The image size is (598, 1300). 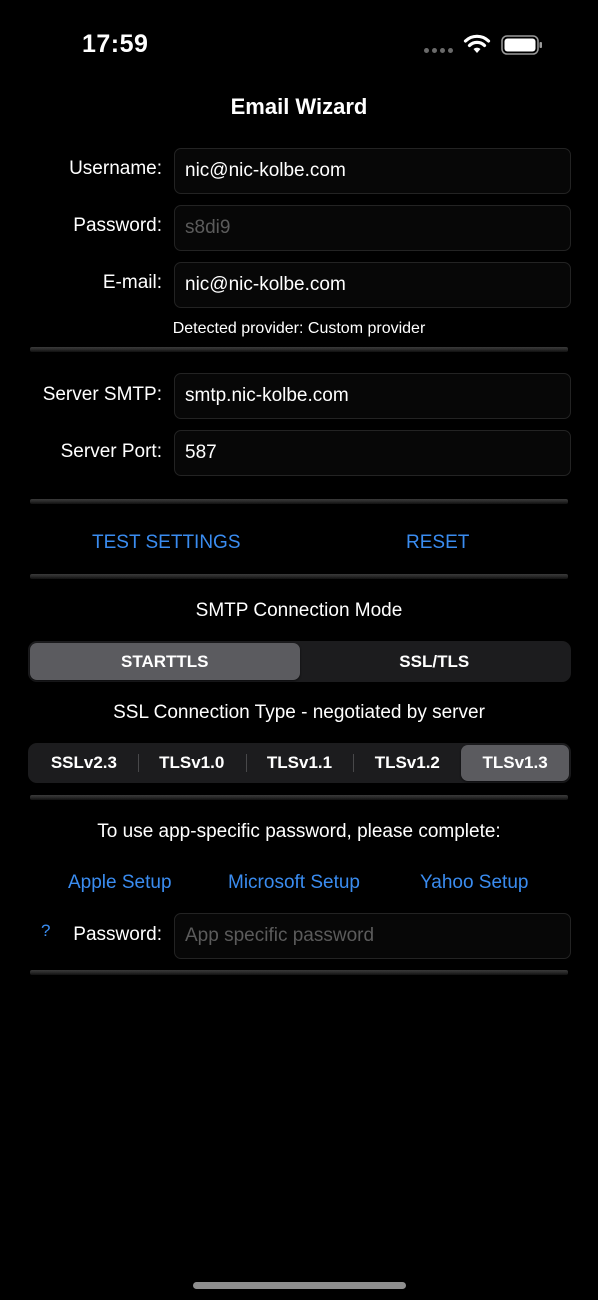 I want to click on status-bar: 17:59, so click(x=299, y=45).